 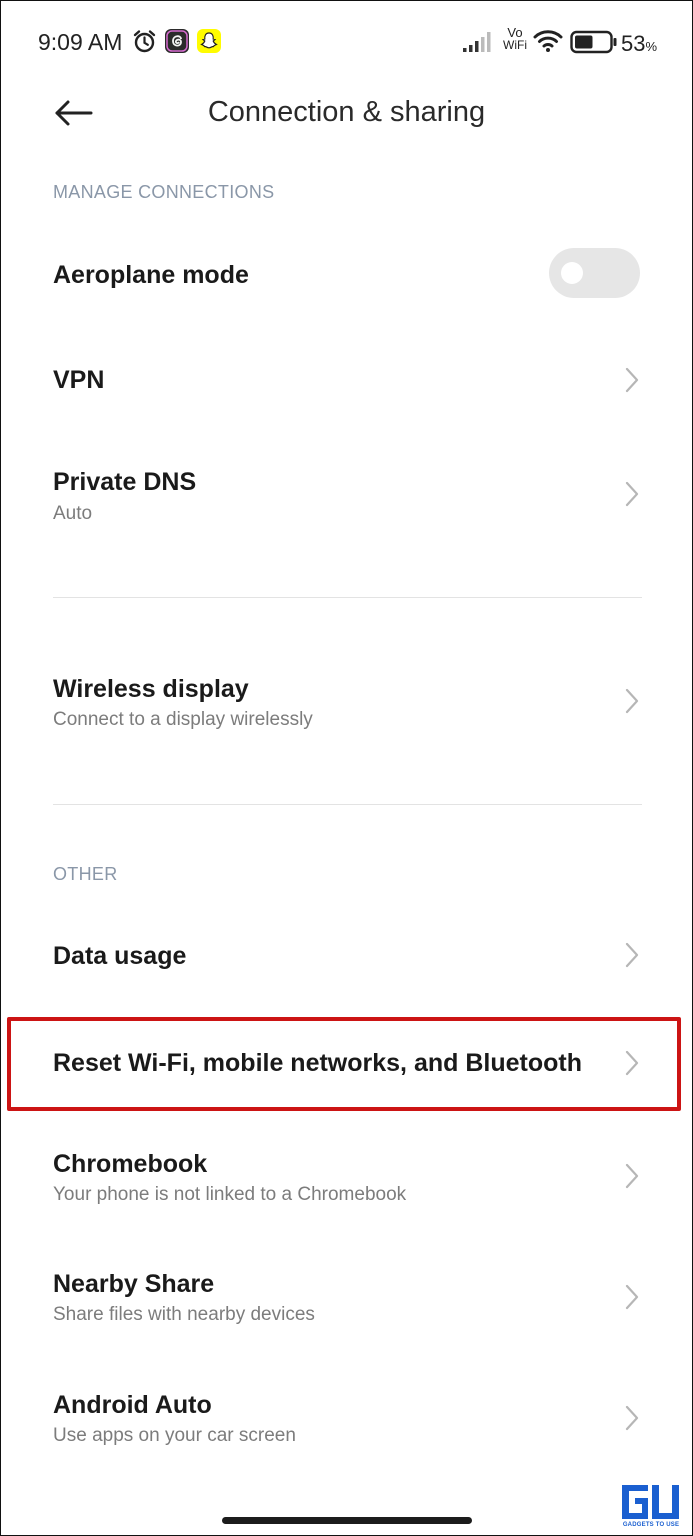 I want to click on row-private-dns: Private DNS Auto, so click(x=346, y=496).